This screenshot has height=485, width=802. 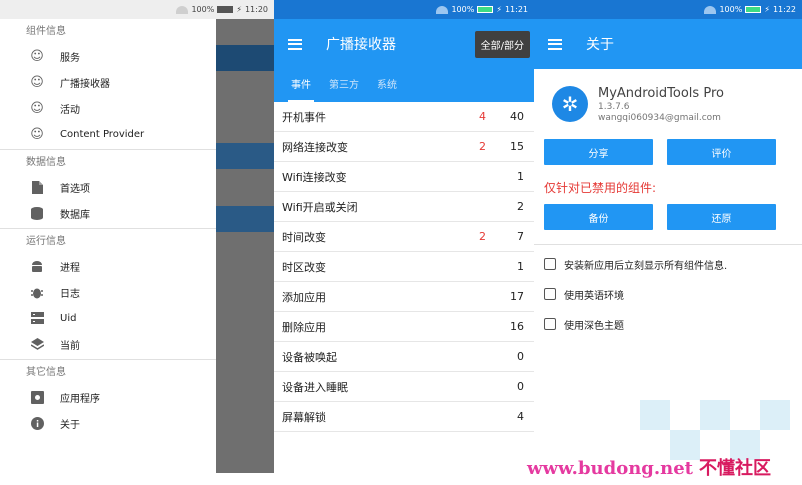 I want to click on drawer-item-label: 关于, so click(x=70, y=425).